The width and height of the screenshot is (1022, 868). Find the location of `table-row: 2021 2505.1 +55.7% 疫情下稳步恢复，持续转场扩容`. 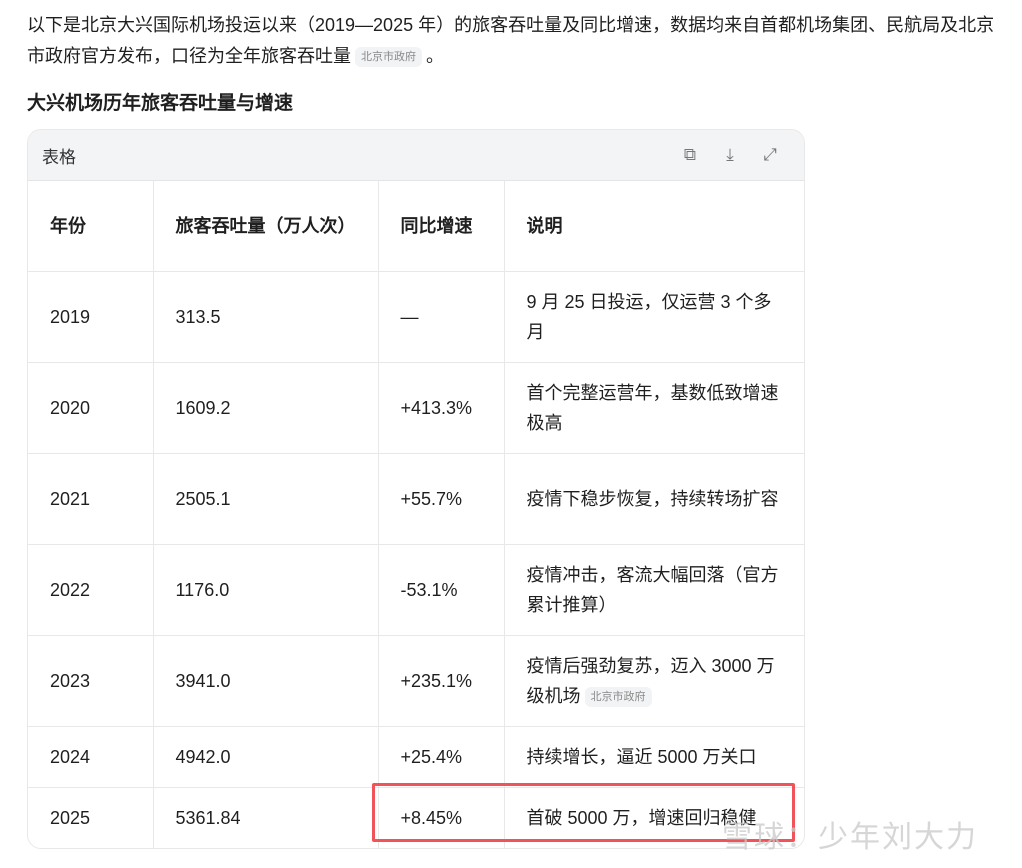

table-row: 2021 2505.1 +55.7% 疫情下稳步恢复，持续转场扩容 is located at coordinates (416, 499).